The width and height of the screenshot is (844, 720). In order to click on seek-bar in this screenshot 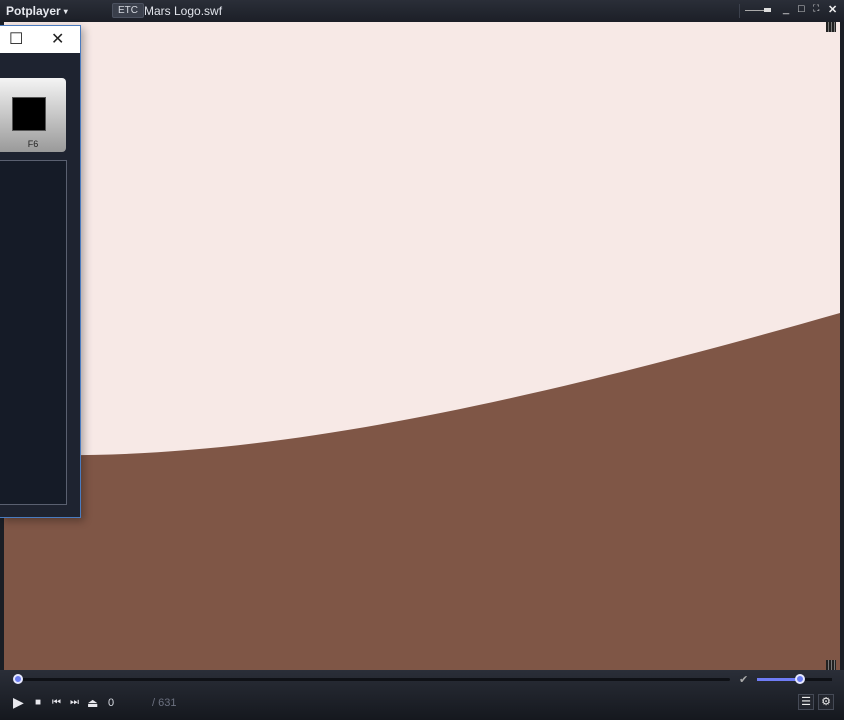, I will do `click(372, 679)`.